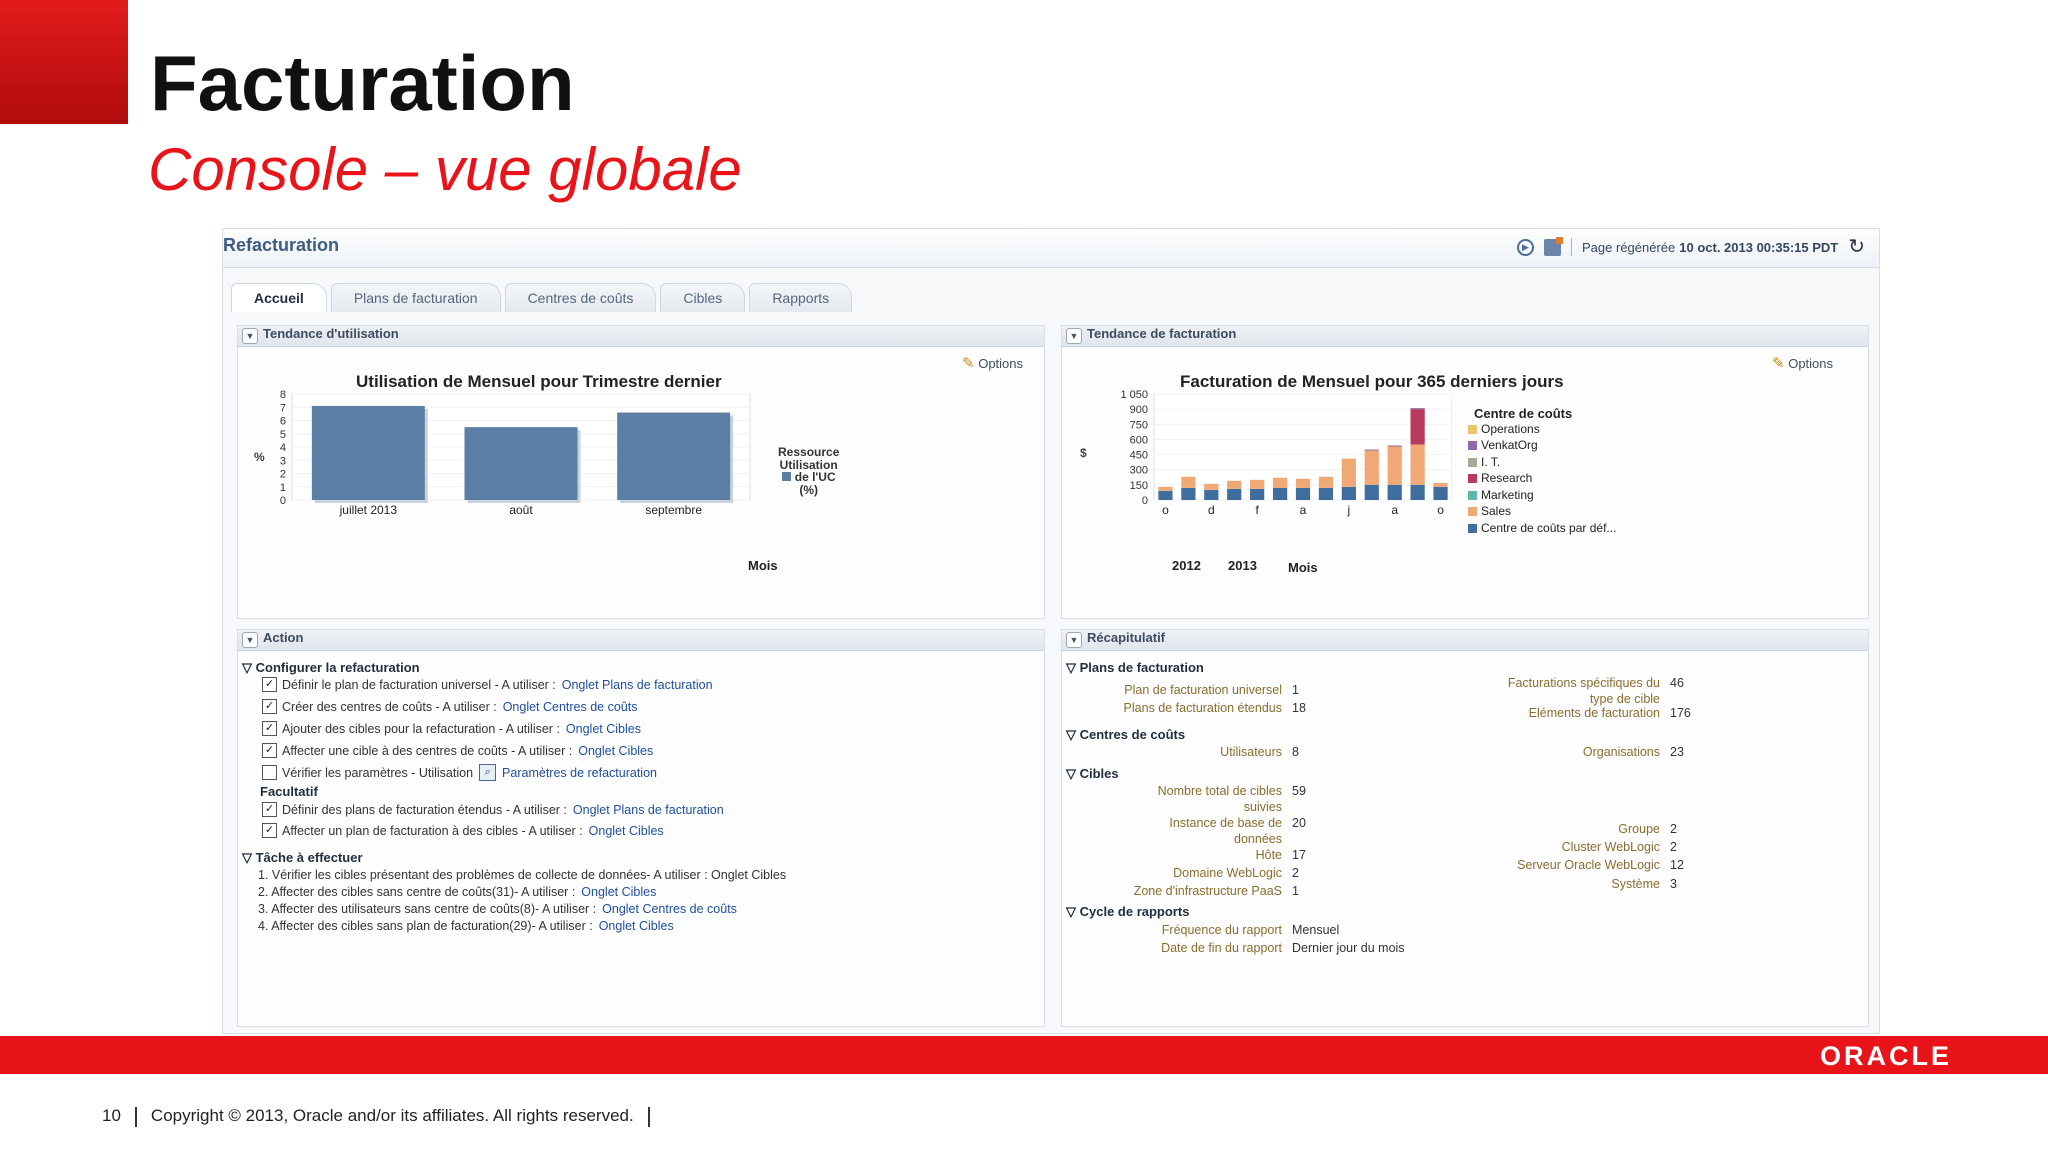  Describe the element at coordinates (1629, 247) in the screenshot. I see `regen-label: Page régénérée` at that location.